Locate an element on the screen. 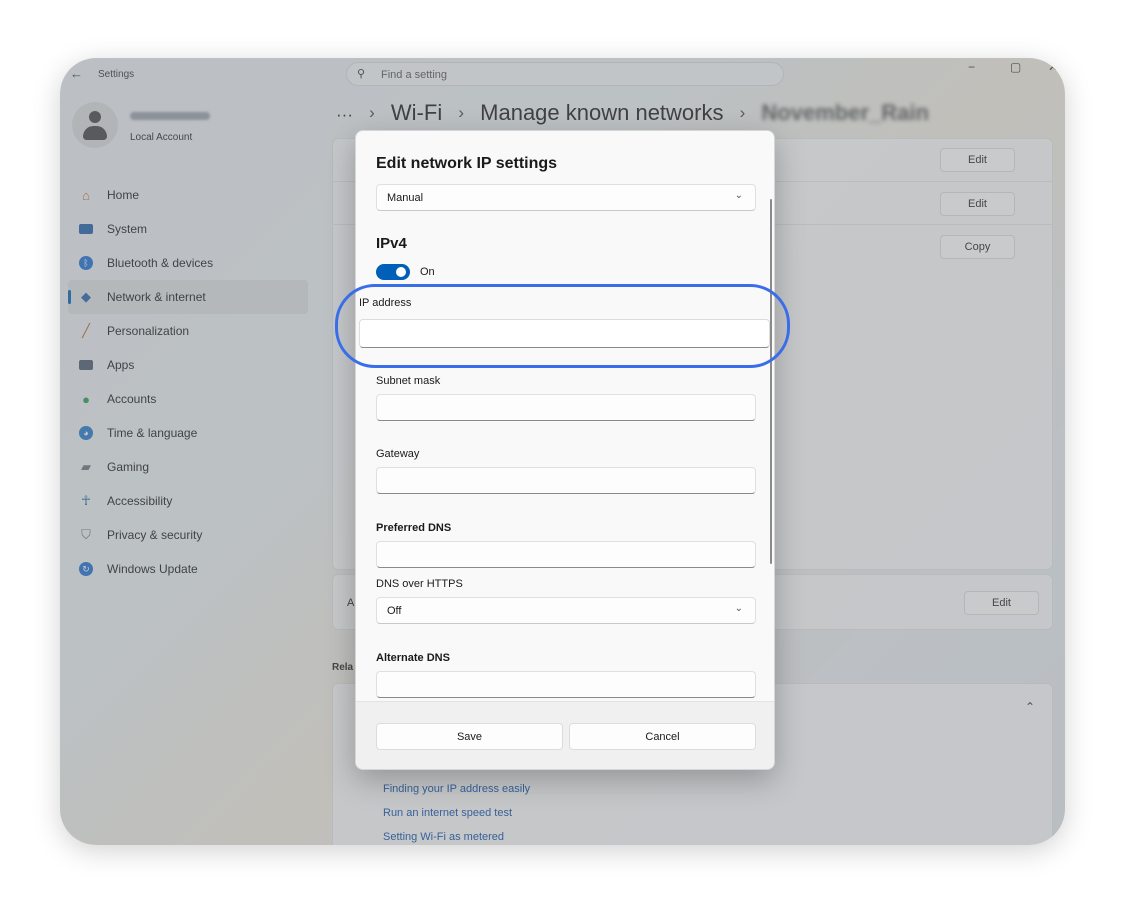 Image resolution: width=1125 pixels, height=905 pixels. cancel-button: Cancel is located at coordinates (662, 736).